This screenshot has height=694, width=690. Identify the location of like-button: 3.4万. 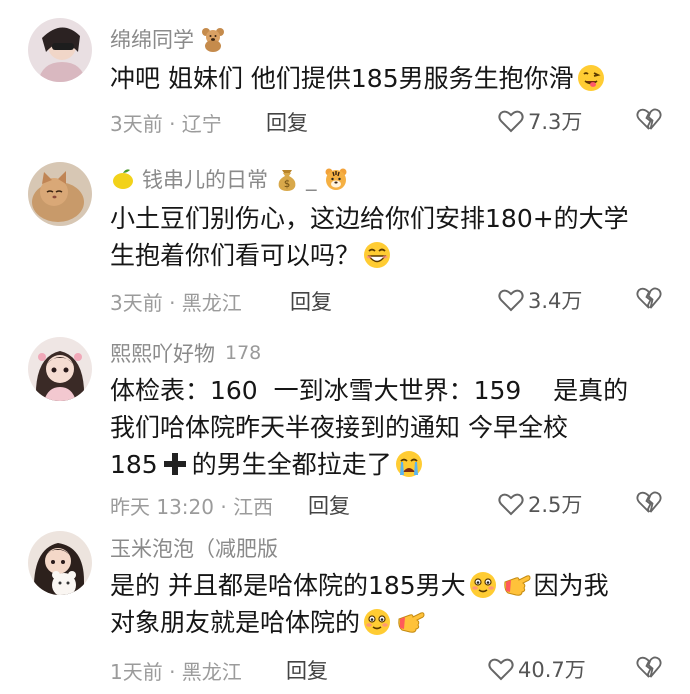
(540, 300).